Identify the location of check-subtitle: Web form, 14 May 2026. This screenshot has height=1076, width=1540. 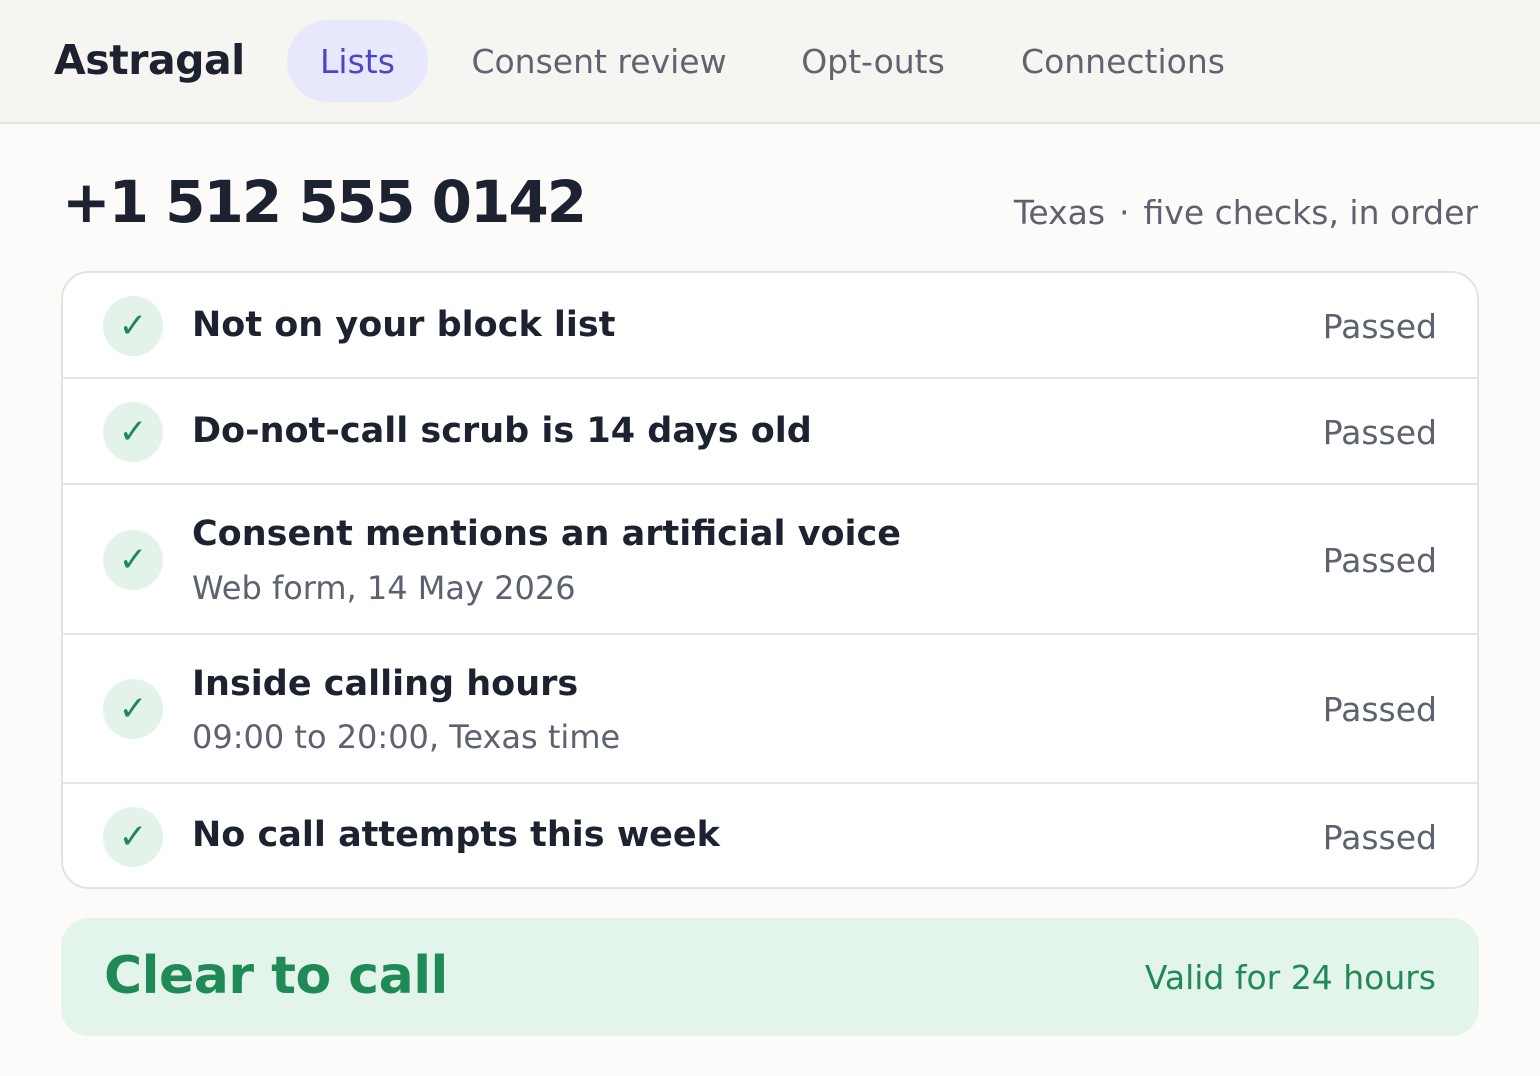
(384, 588).